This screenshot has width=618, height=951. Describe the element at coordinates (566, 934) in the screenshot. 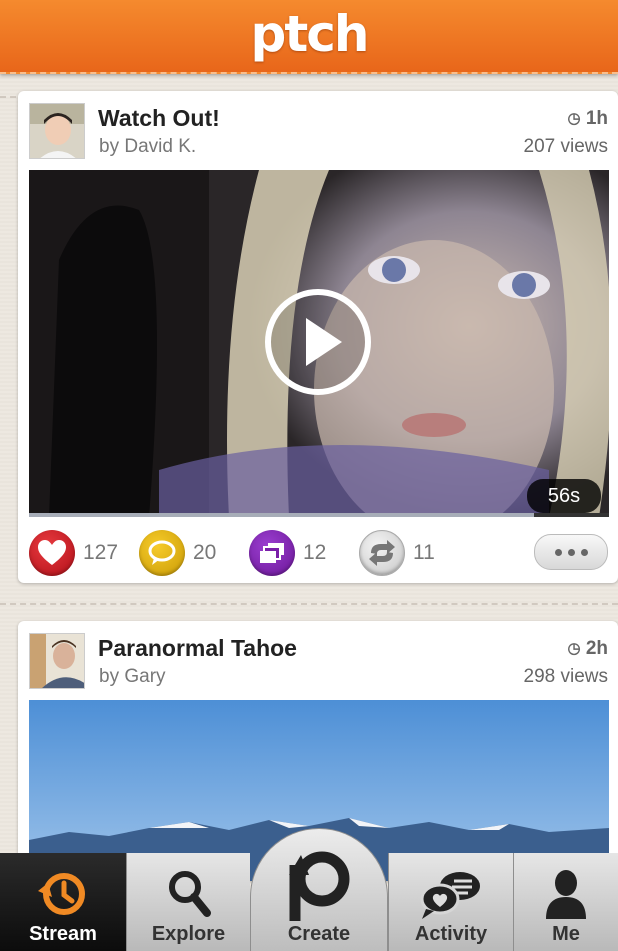

I see `tab-me-label: Me` at that location.